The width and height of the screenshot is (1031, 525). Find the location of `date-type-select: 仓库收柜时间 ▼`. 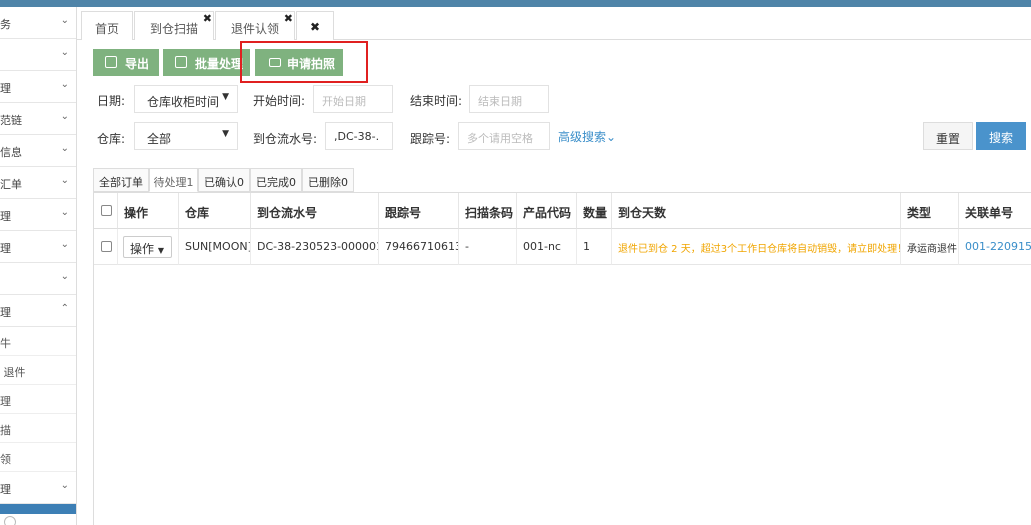

date-type-select: 仓库收柜时间 ▼ is located at coordinates (186, 99).